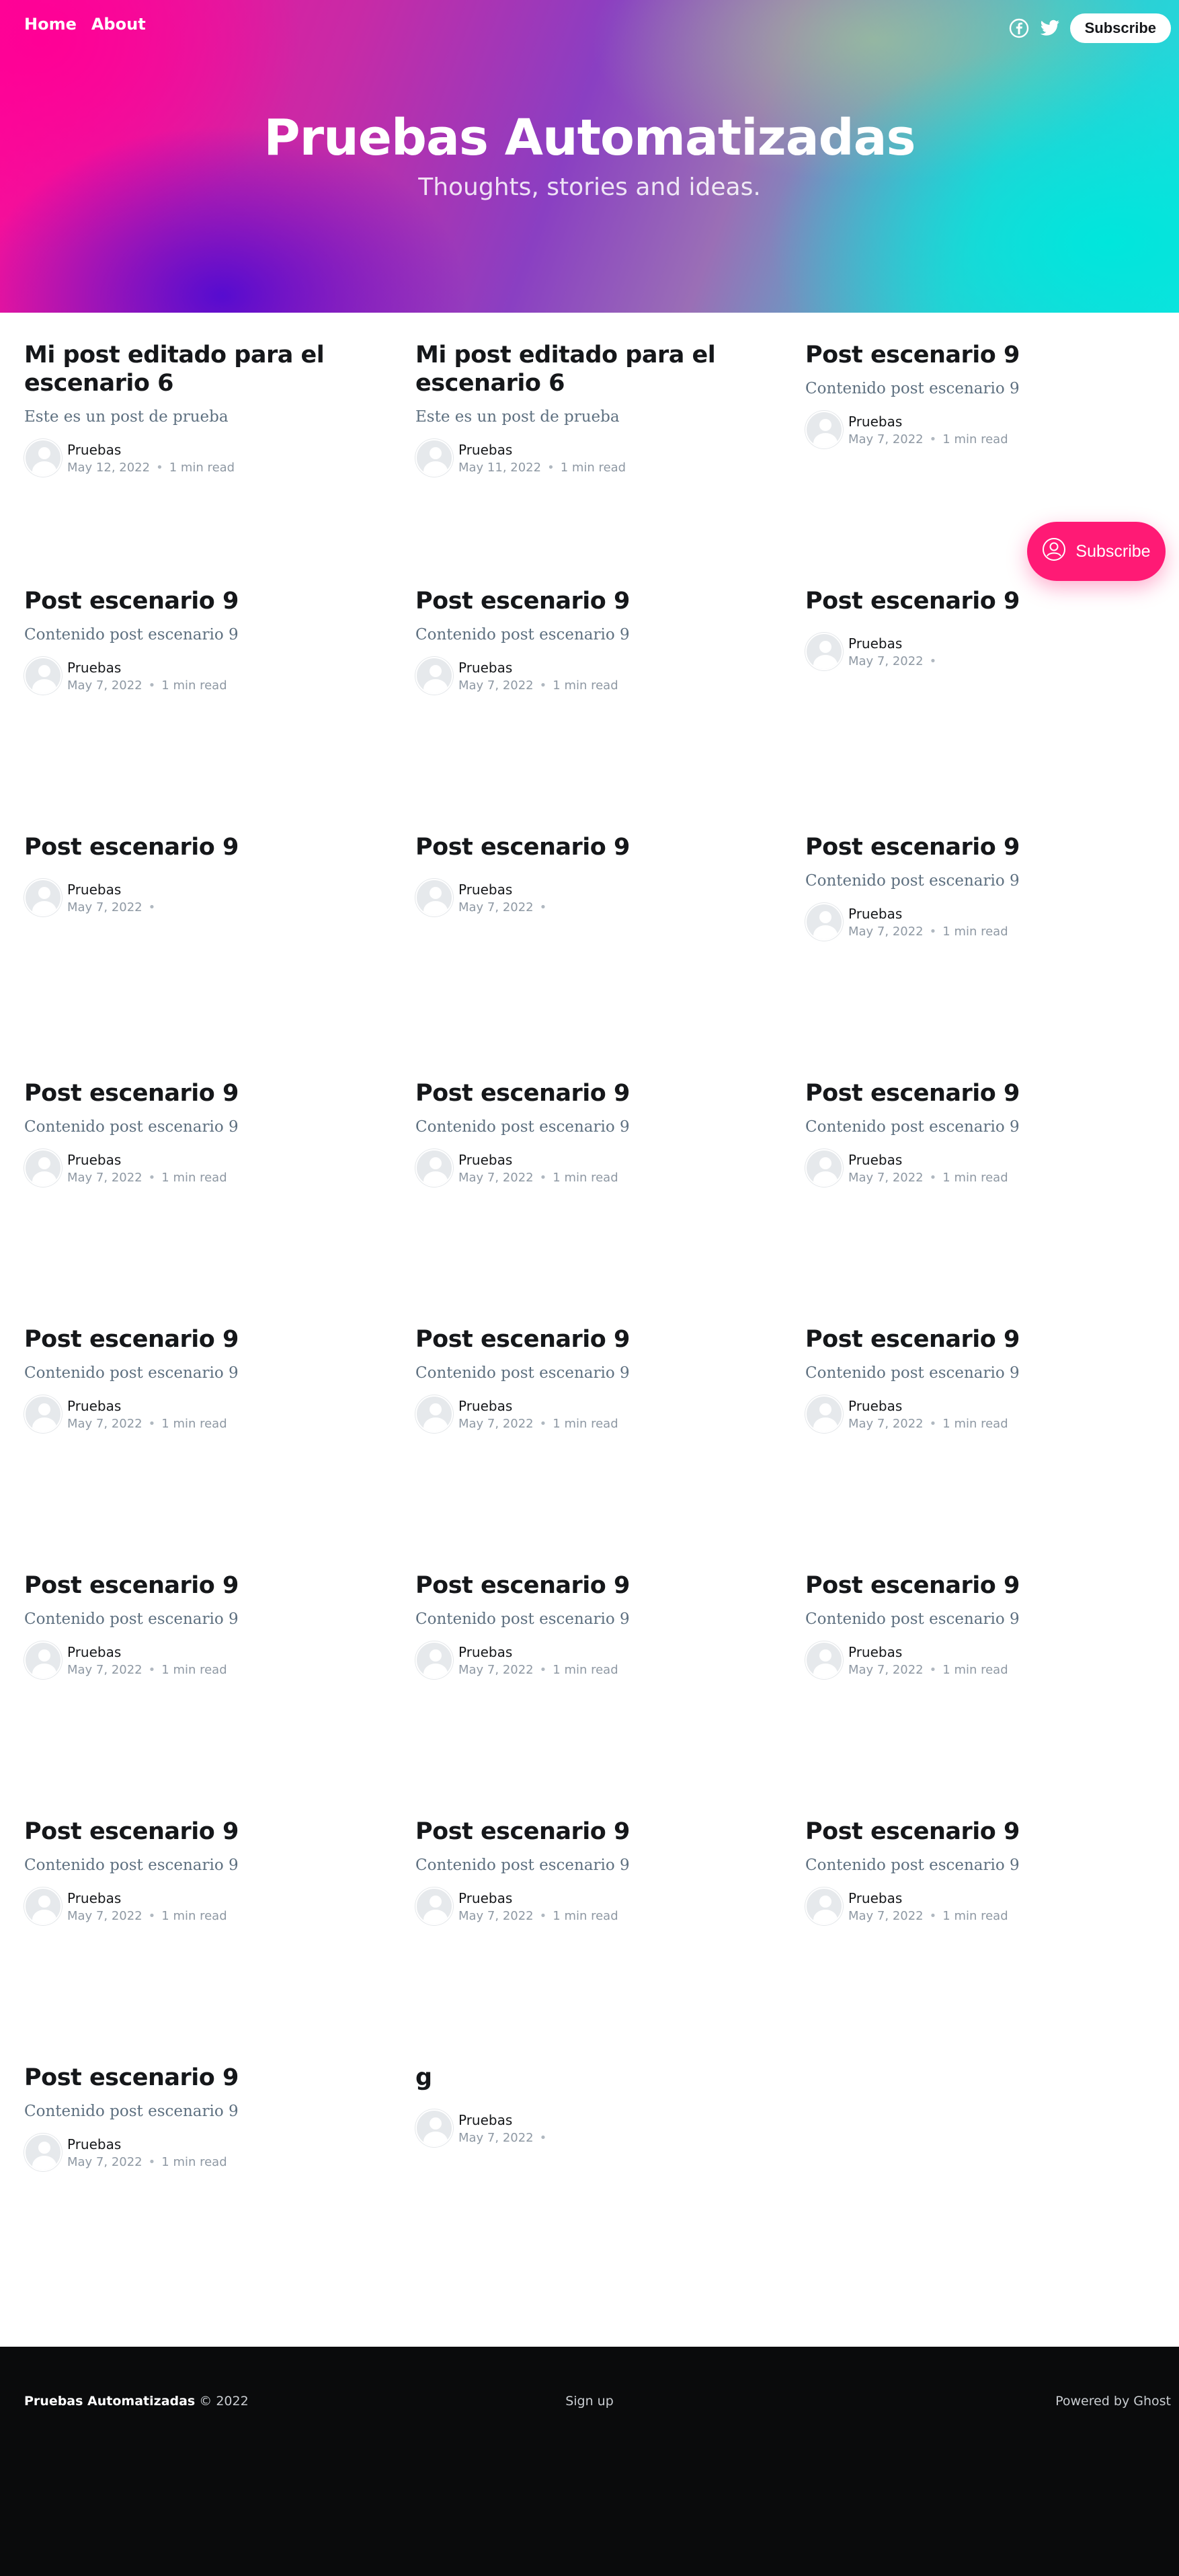  I want to click on footer-signup-link: Sign up, so click(589, 2402).